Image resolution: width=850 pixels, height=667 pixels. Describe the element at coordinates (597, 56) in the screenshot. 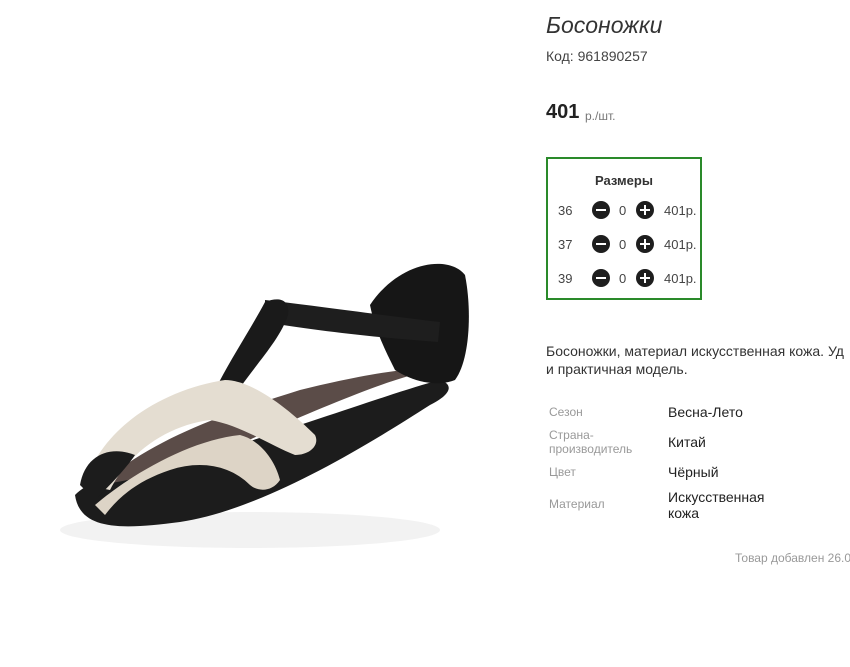

I see `product-code: Код: 961890257` at that location.